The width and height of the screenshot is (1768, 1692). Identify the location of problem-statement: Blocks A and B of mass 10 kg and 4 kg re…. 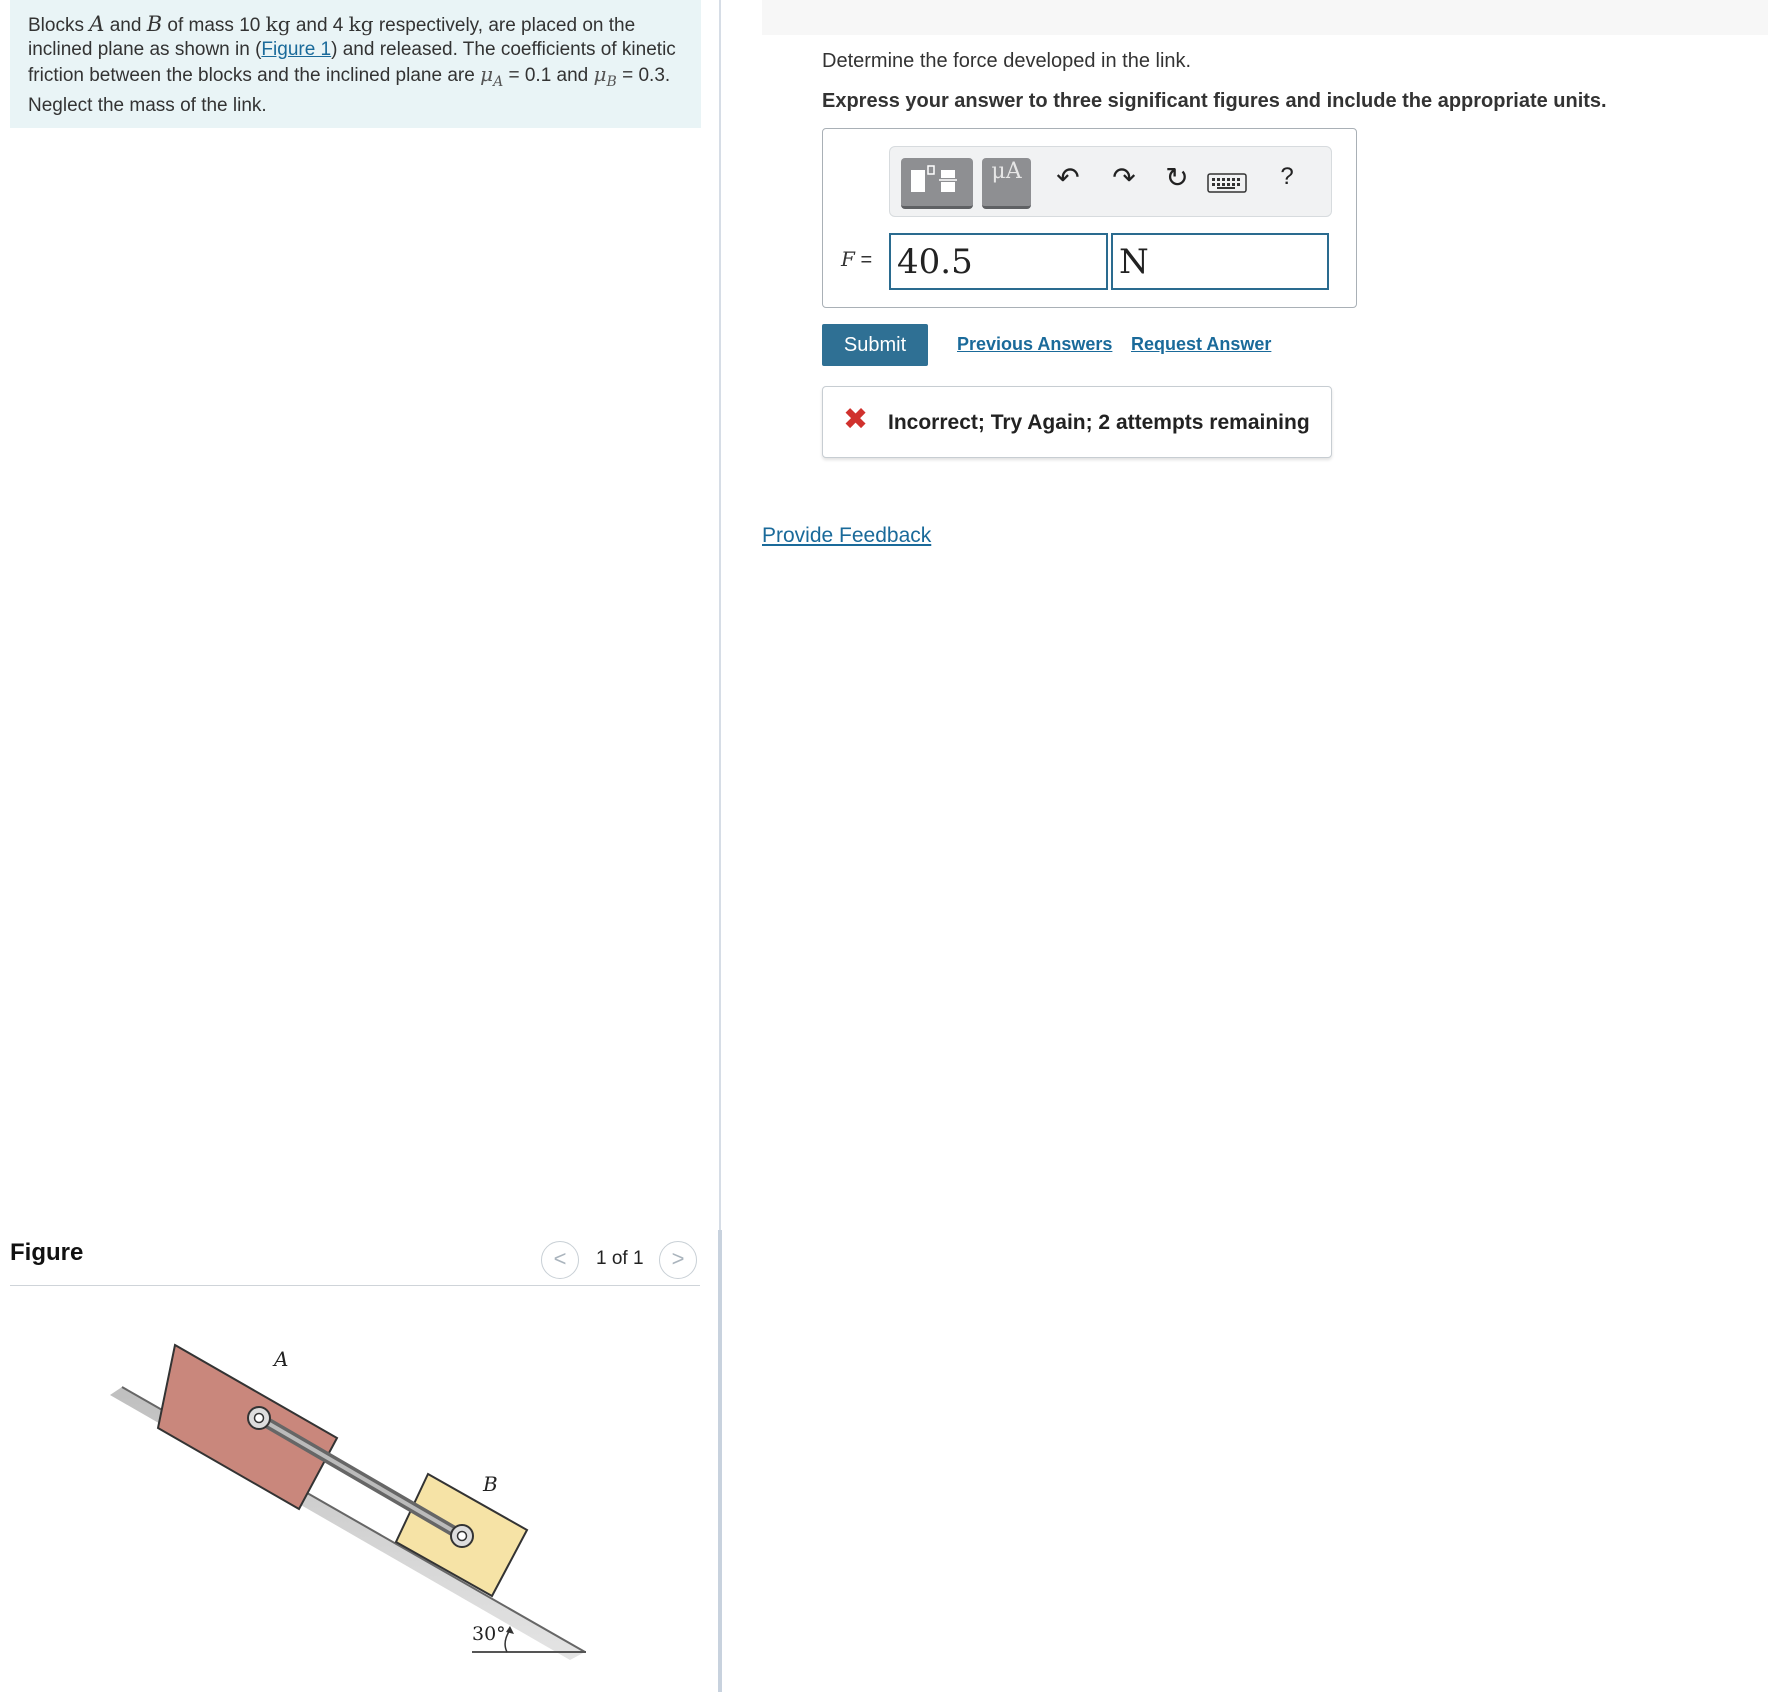
(355, 64).